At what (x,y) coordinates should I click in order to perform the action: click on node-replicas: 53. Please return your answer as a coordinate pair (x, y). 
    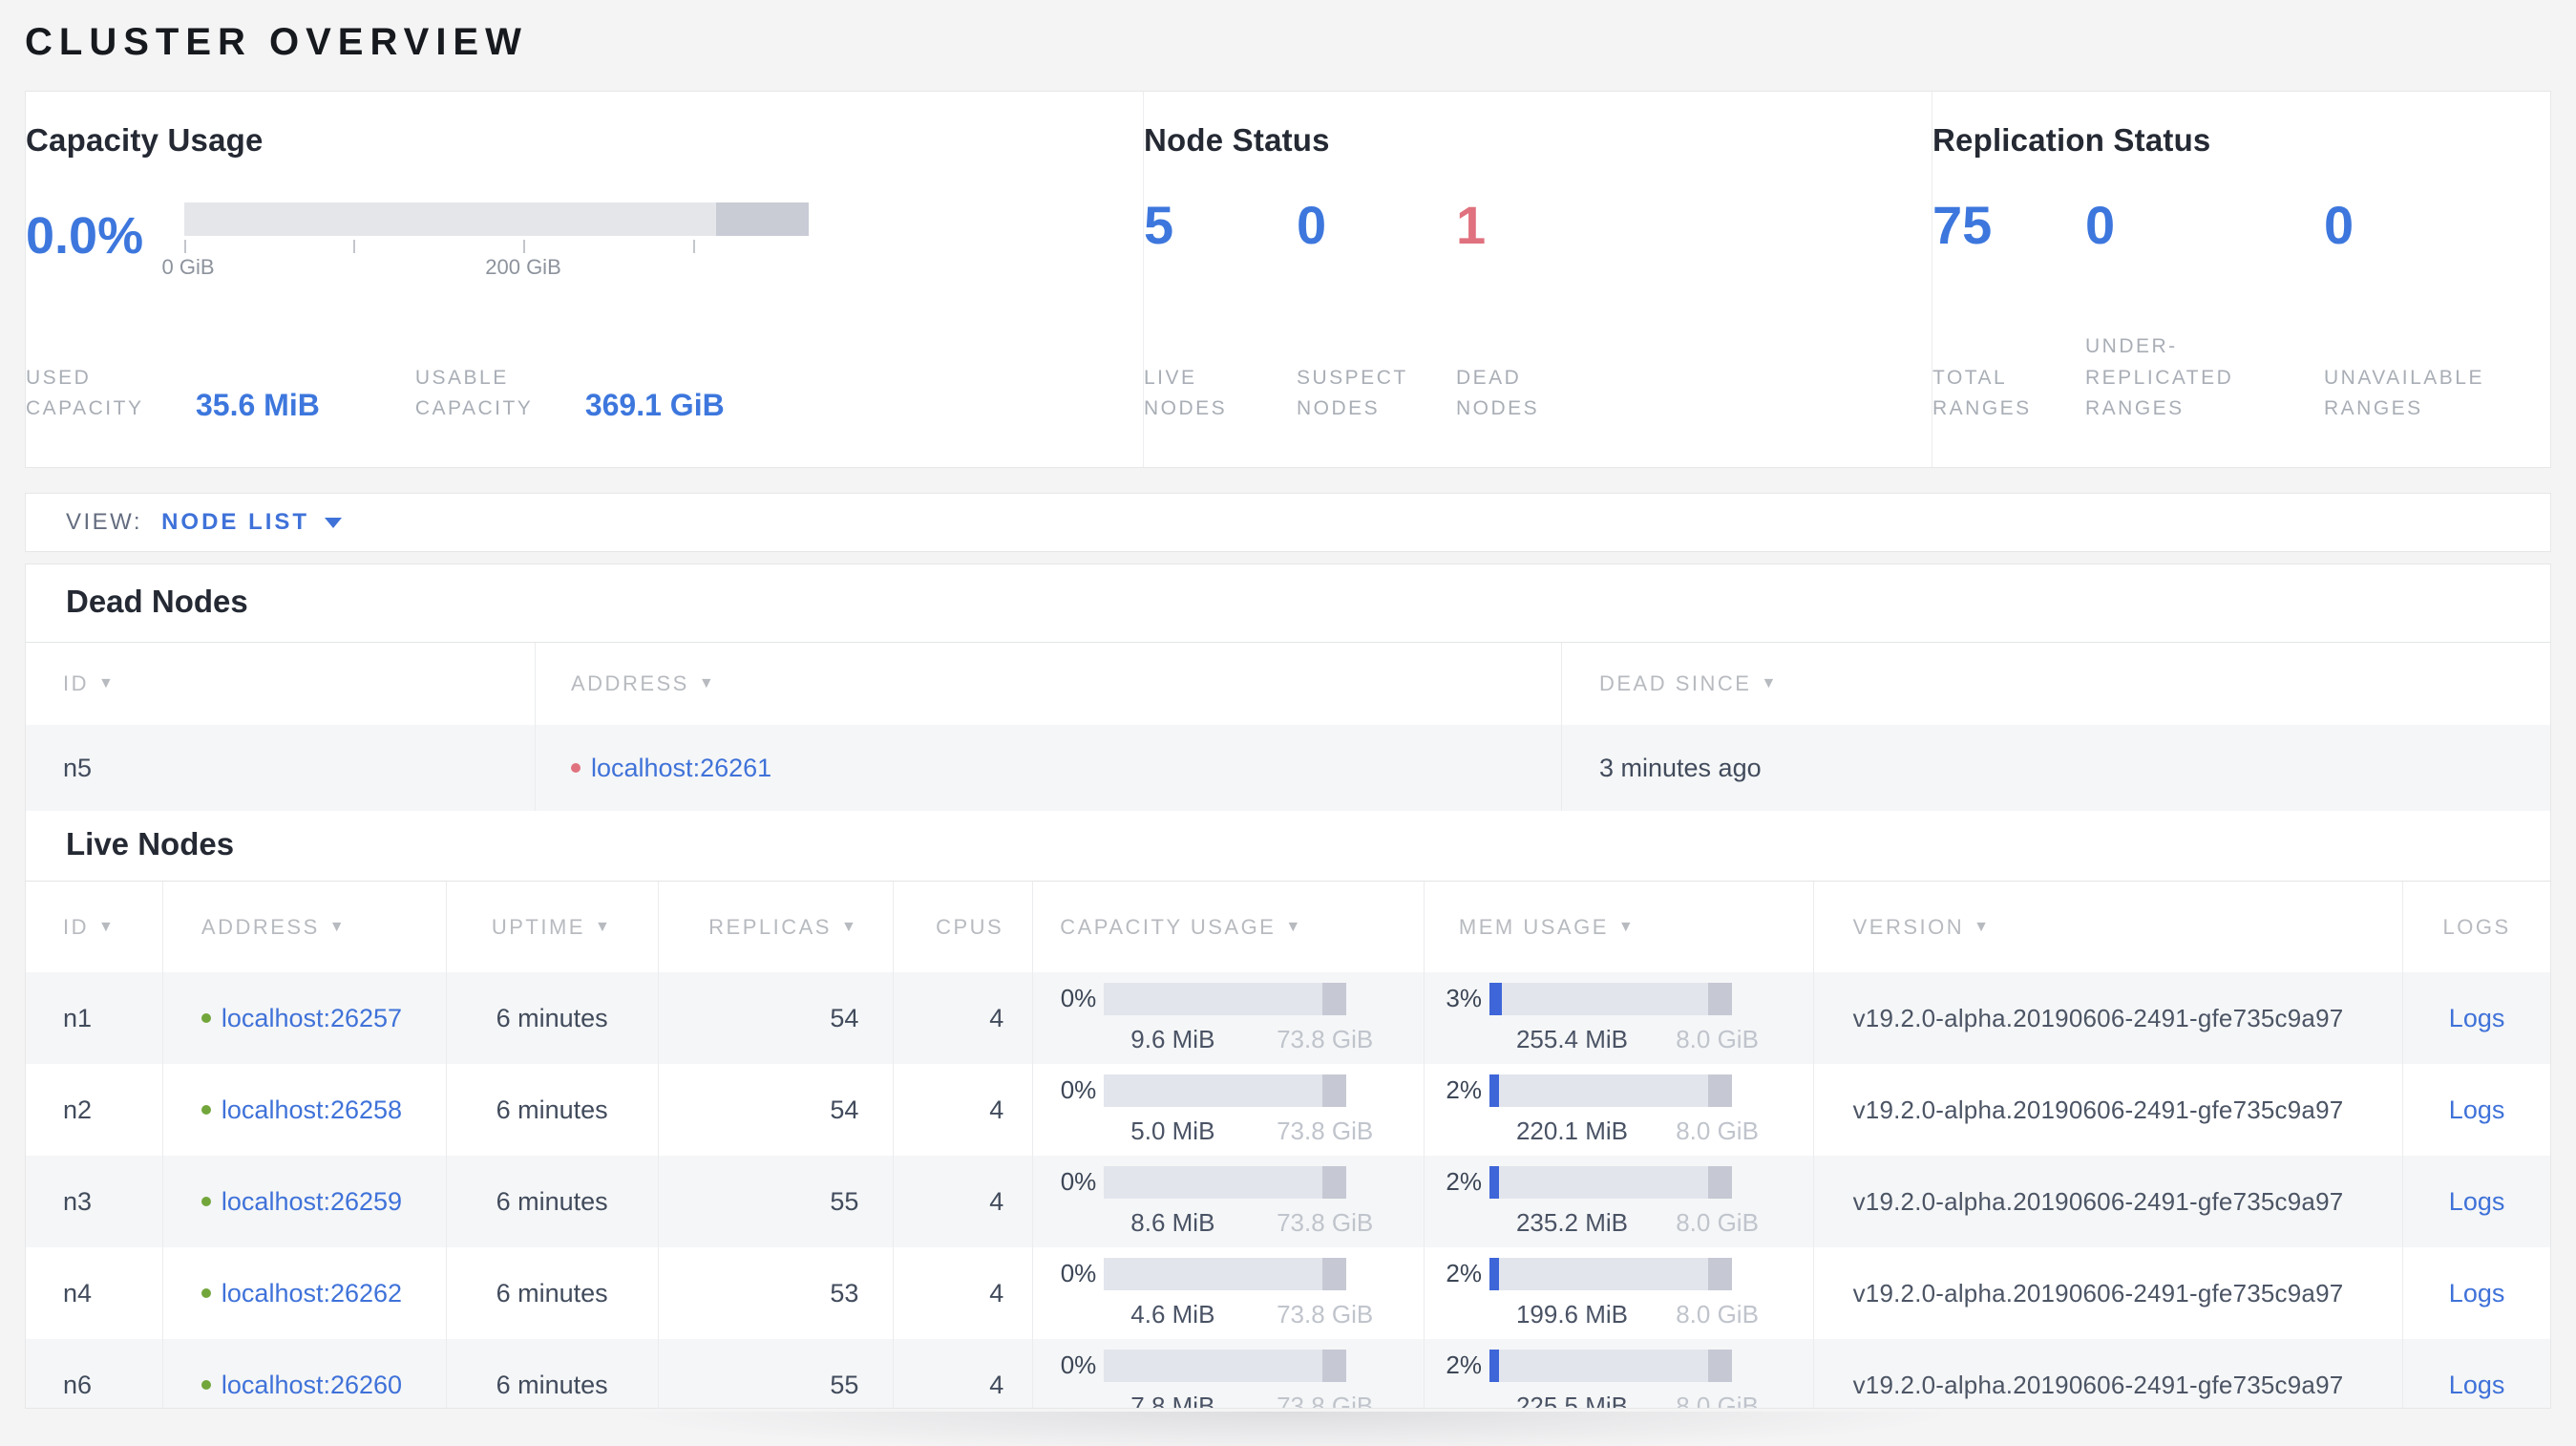
    Looking at the image, I should click on (844, 1293).